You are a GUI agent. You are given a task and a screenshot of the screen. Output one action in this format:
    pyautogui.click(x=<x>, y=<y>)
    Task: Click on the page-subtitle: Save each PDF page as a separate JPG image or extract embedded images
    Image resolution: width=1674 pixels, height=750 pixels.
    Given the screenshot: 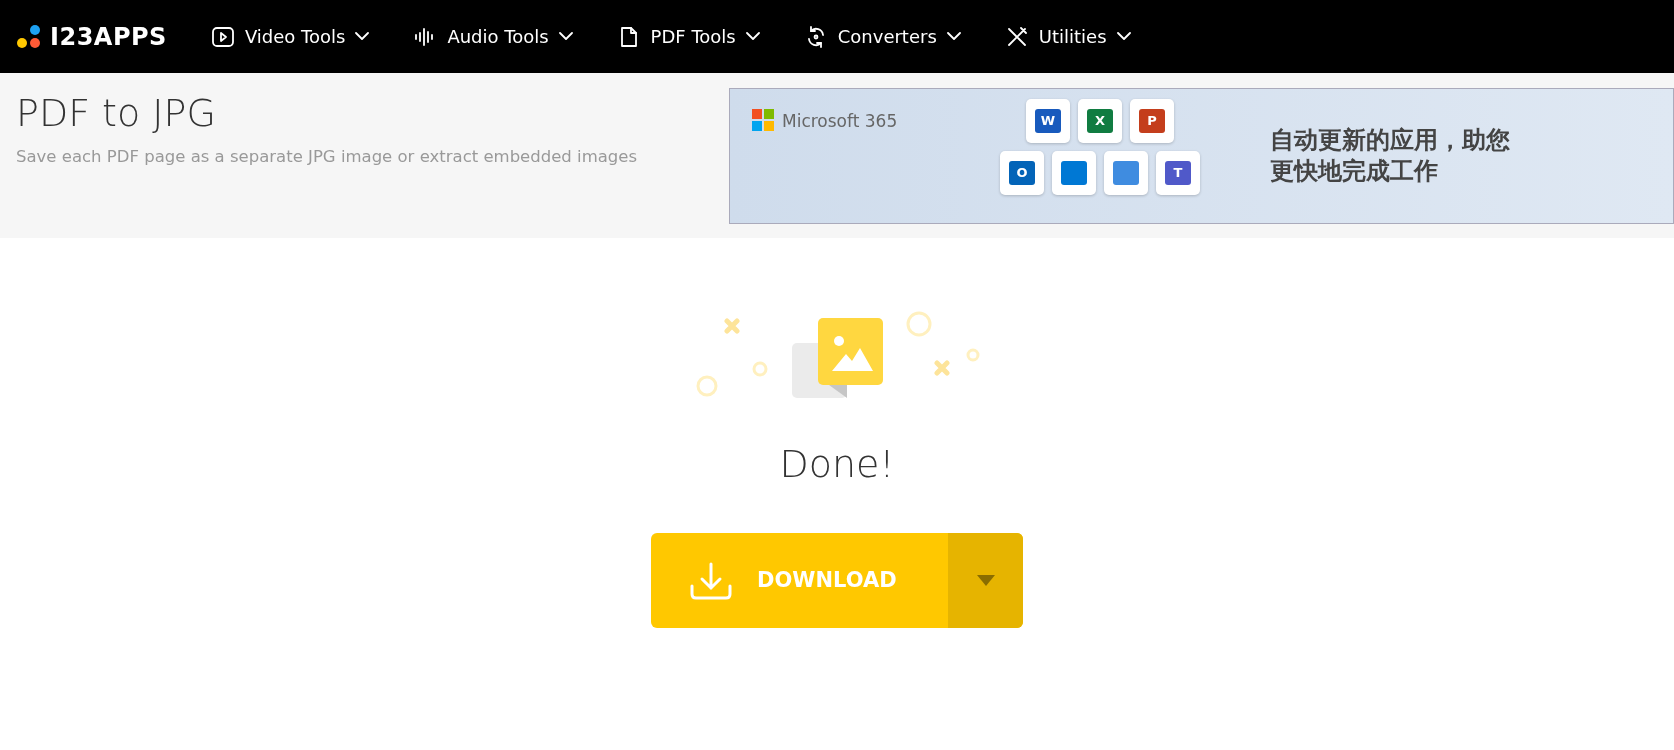 What is the action you would take?
    pyautogui.click(x=327, y=156)
    